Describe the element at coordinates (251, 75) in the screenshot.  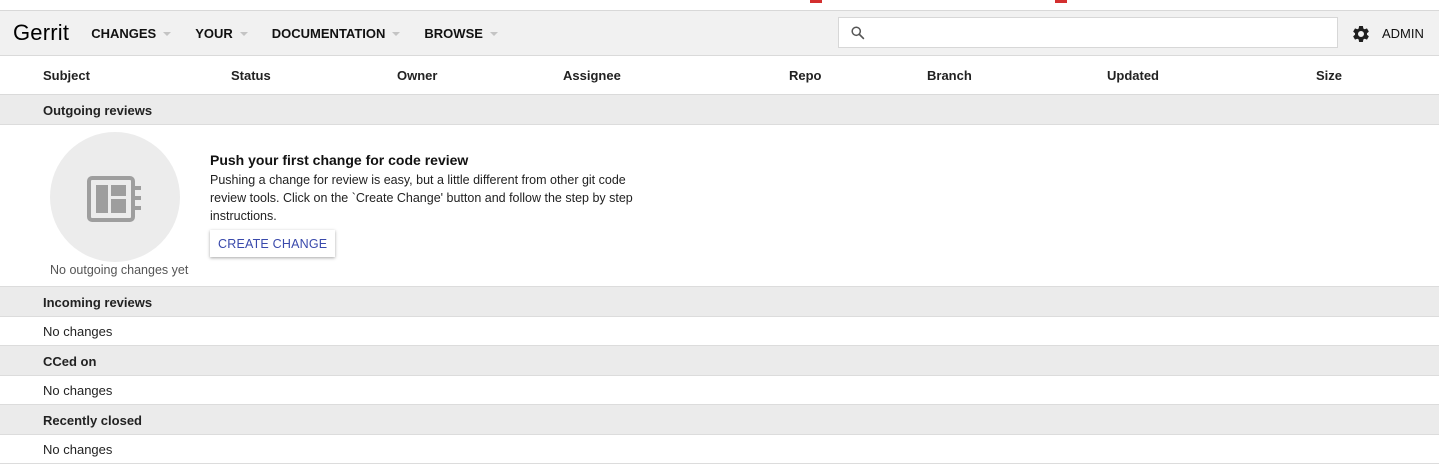
I see `column-status: Status` at that location.